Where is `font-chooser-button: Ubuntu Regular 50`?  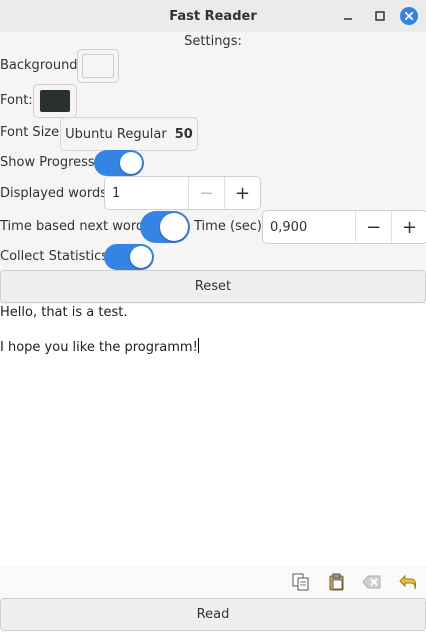
font-chooser-button: Ubuntu Regular 50 is located at coordinates (129, 134).